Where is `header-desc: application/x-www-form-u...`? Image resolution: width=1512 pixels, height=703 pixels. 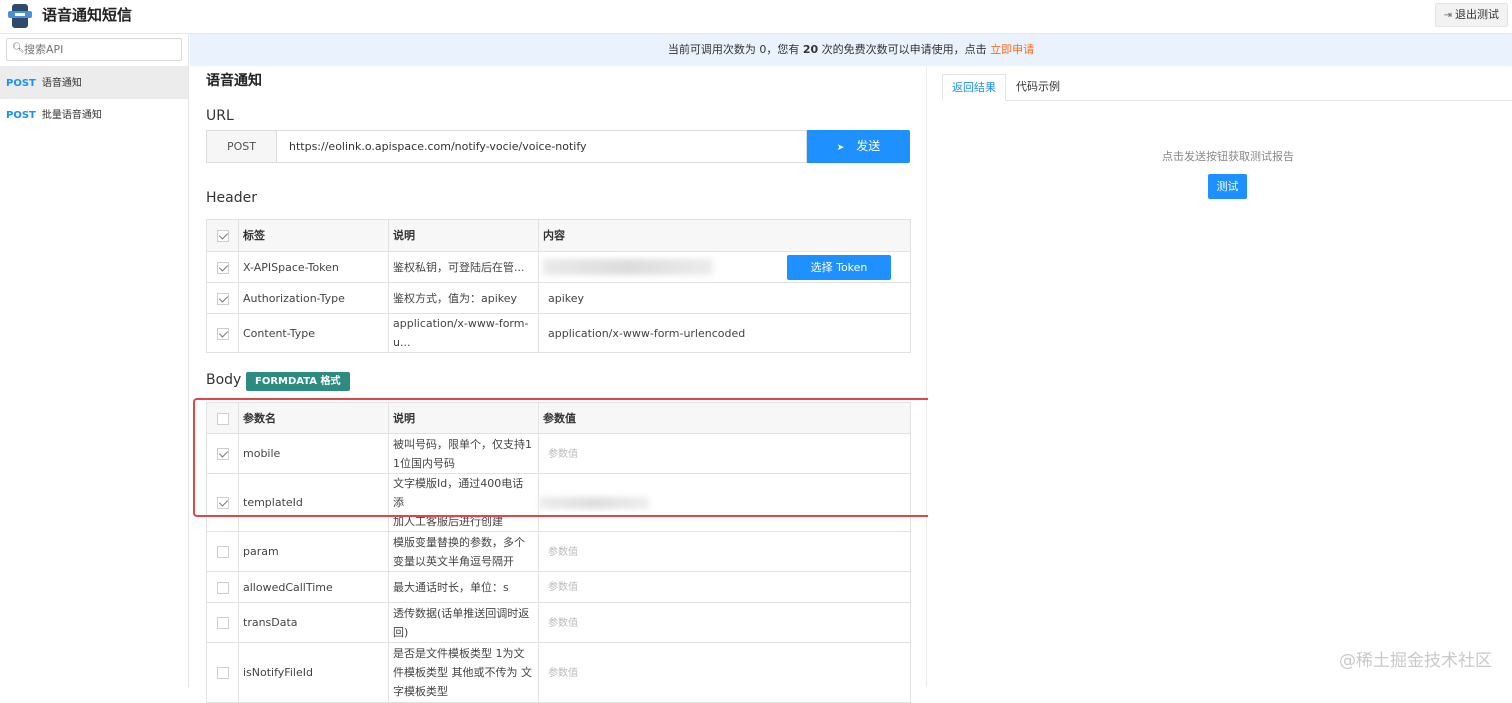
header-desc: application/x-www-form-u... is located at coordinates (463, 333).